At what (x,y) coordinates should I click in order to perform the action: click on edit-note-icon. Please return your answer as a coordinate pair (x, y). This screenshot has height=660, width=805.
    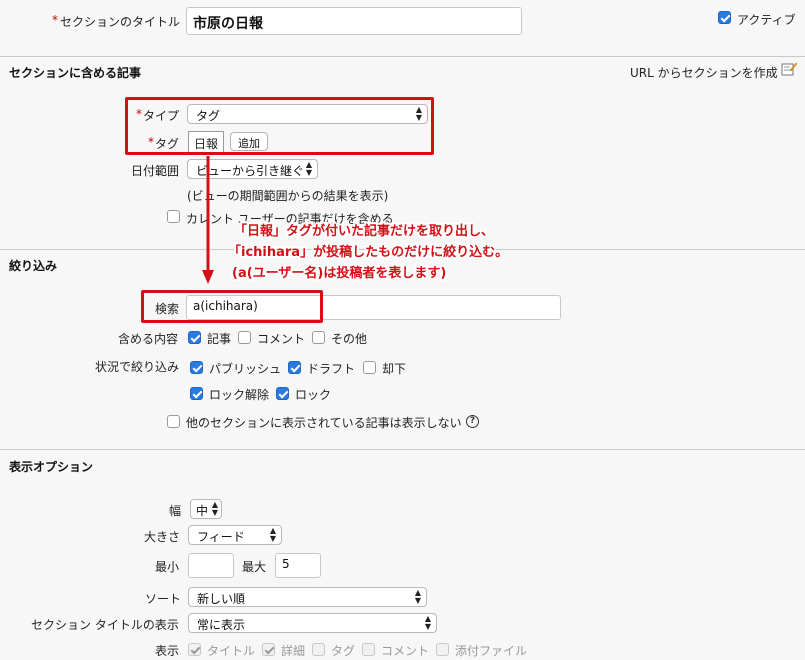
    Looking at the image, I should click on (789, 68).